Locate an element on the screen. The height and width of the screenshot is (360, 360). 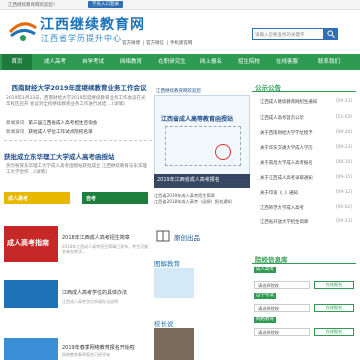
nav-schools: 招生院校 is located at coordinates (249, 62).